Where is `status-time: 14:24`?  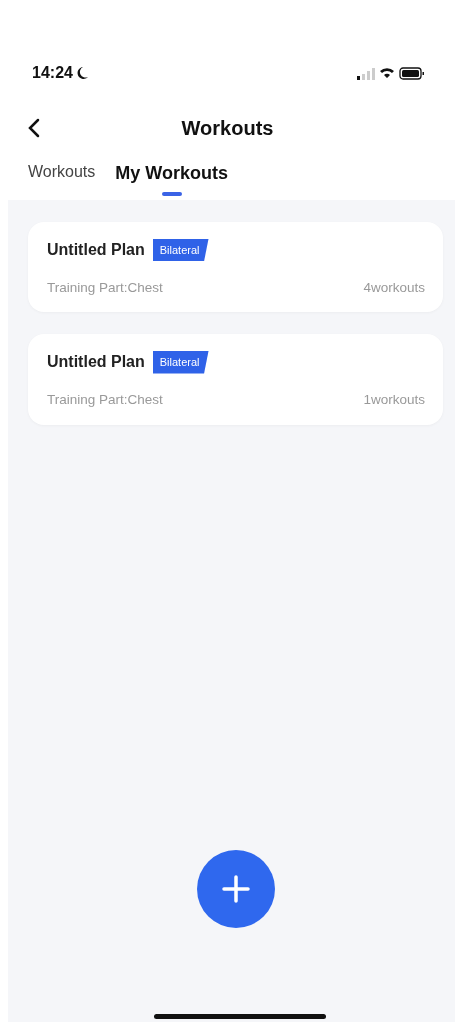 status-time: 14:24 is located at coordinates (52, 73).